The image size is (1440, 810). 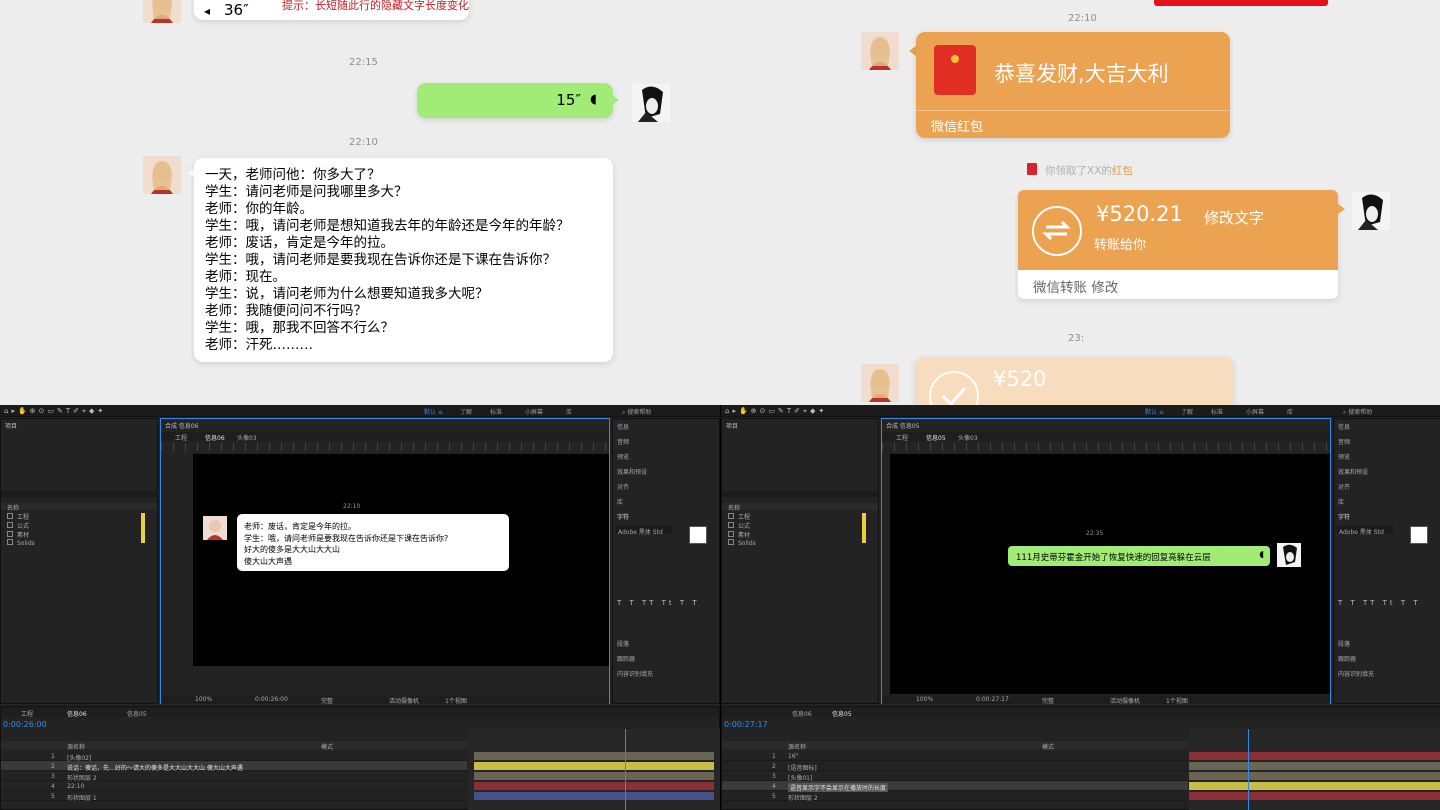 What do you see at coordinates (955, 776) in the screenshot?
I see `layer-row: 3 [头像01]` at bounding box center [955, 776].